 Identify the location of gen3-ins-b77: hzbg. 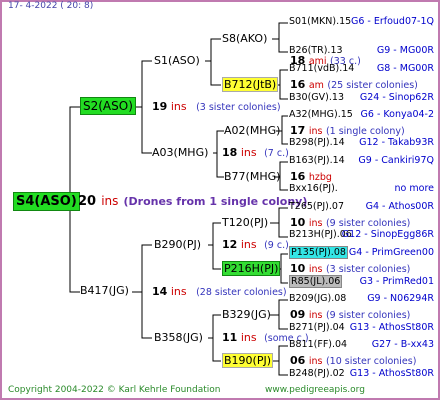
(320, 177).